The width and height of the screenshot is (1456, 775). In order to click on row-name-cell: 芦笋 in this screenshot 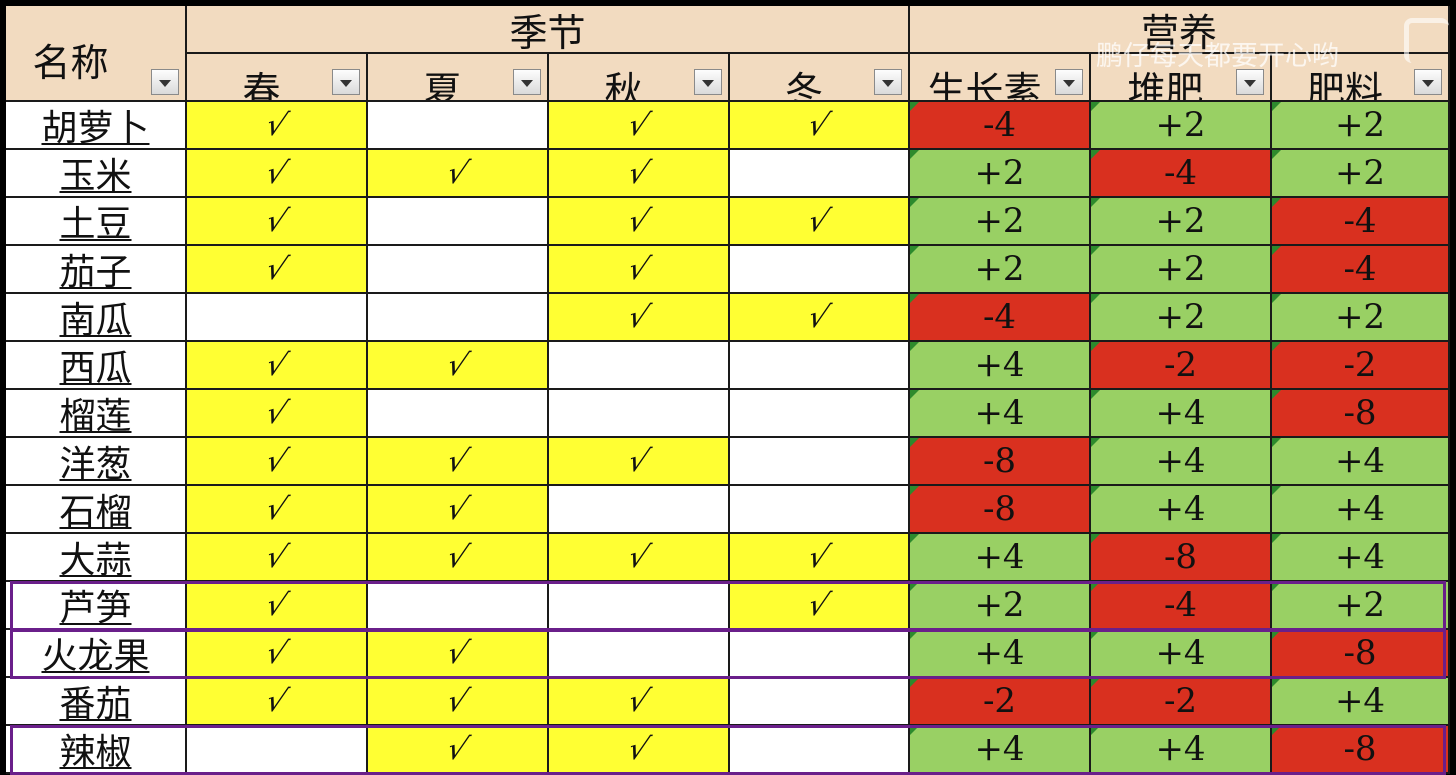, I will do `click(96, 606)`.